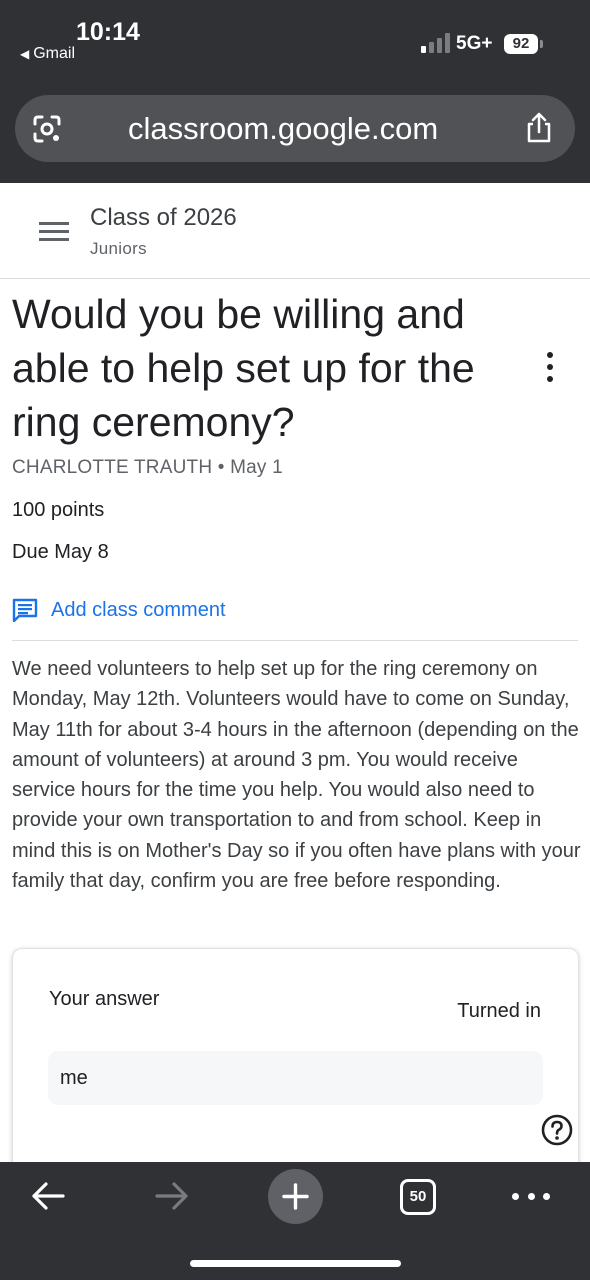 This screenshot has width=590, height=1280. I want to click on url-text: classroom.google.com, so click(283, 129).